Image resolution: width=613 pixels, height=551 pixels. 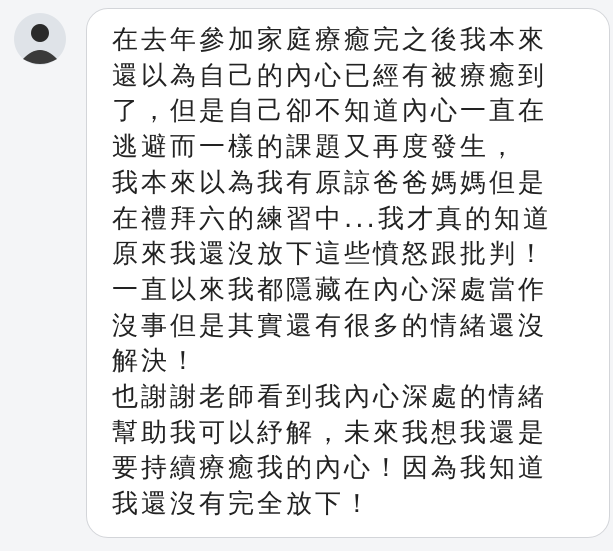 What do you see at coordinates (330, 326) in the screenshot?
I see `message-paragraph: 一直以來我都隱藏在內心深處當作沒事但是其實還有很多的情緒還沒解決！` at bounding box center [330, 326].